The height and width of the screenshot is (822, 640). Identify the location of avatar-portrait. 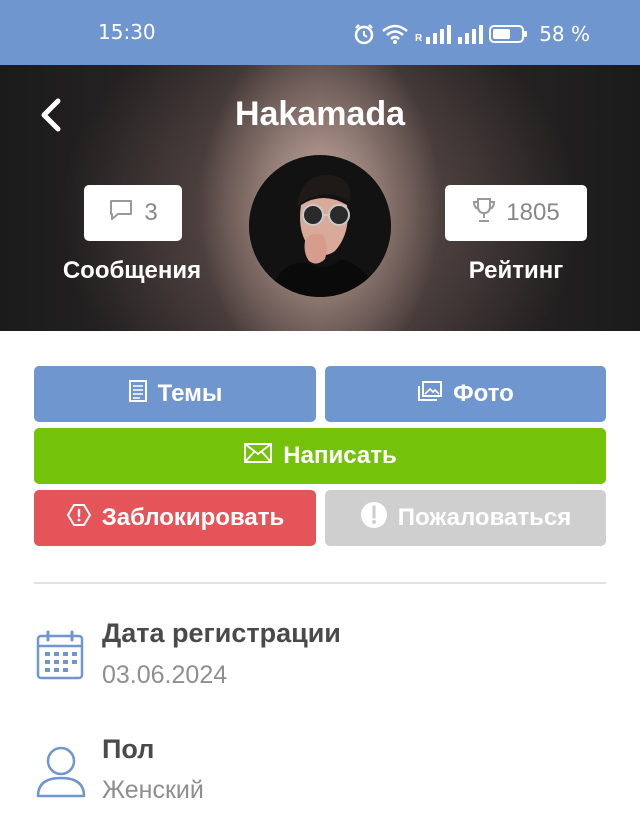
(320, 226).